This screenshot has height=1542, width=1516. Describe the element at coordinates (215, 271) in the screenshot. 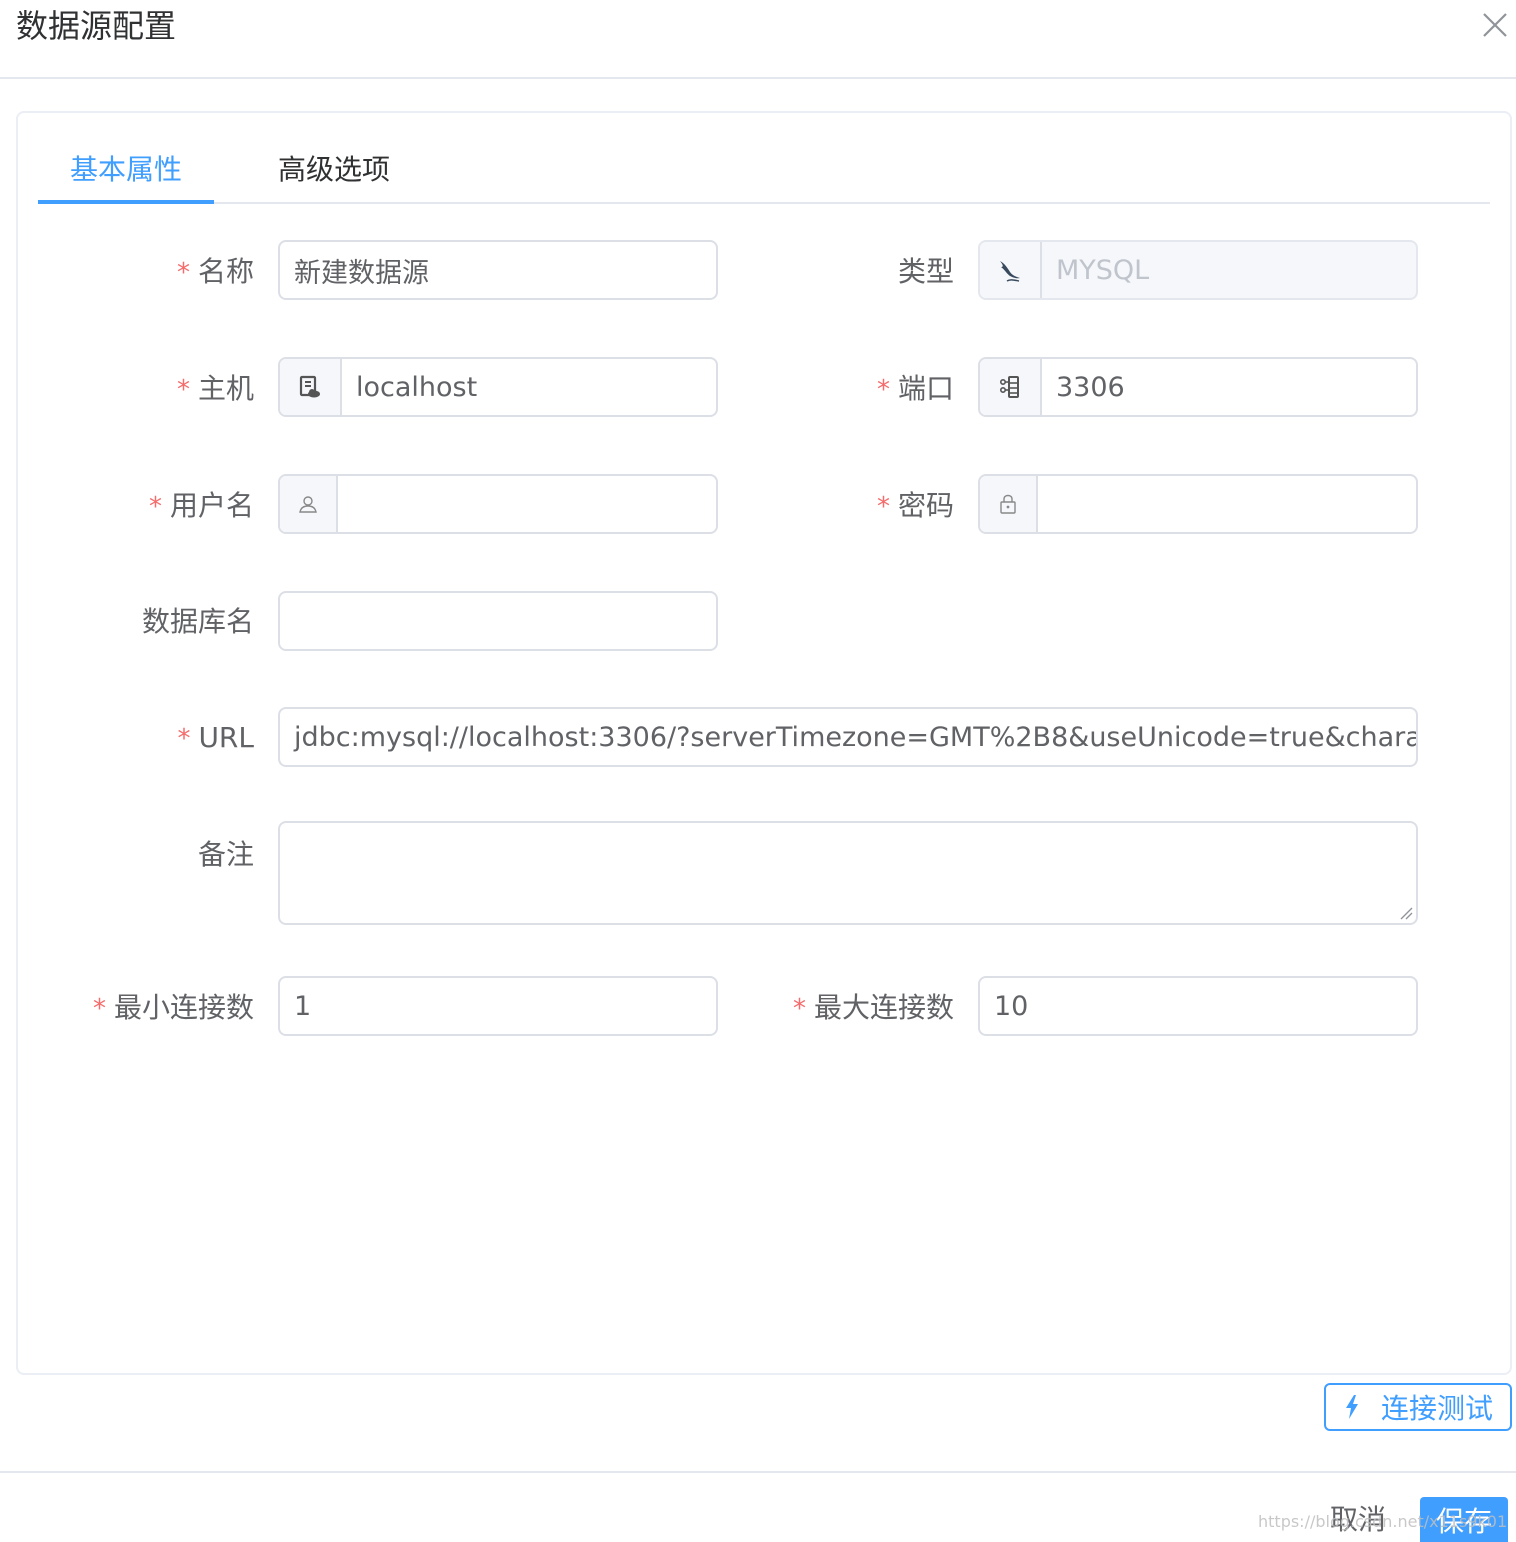

I see `name-label: * 名称` at that location.